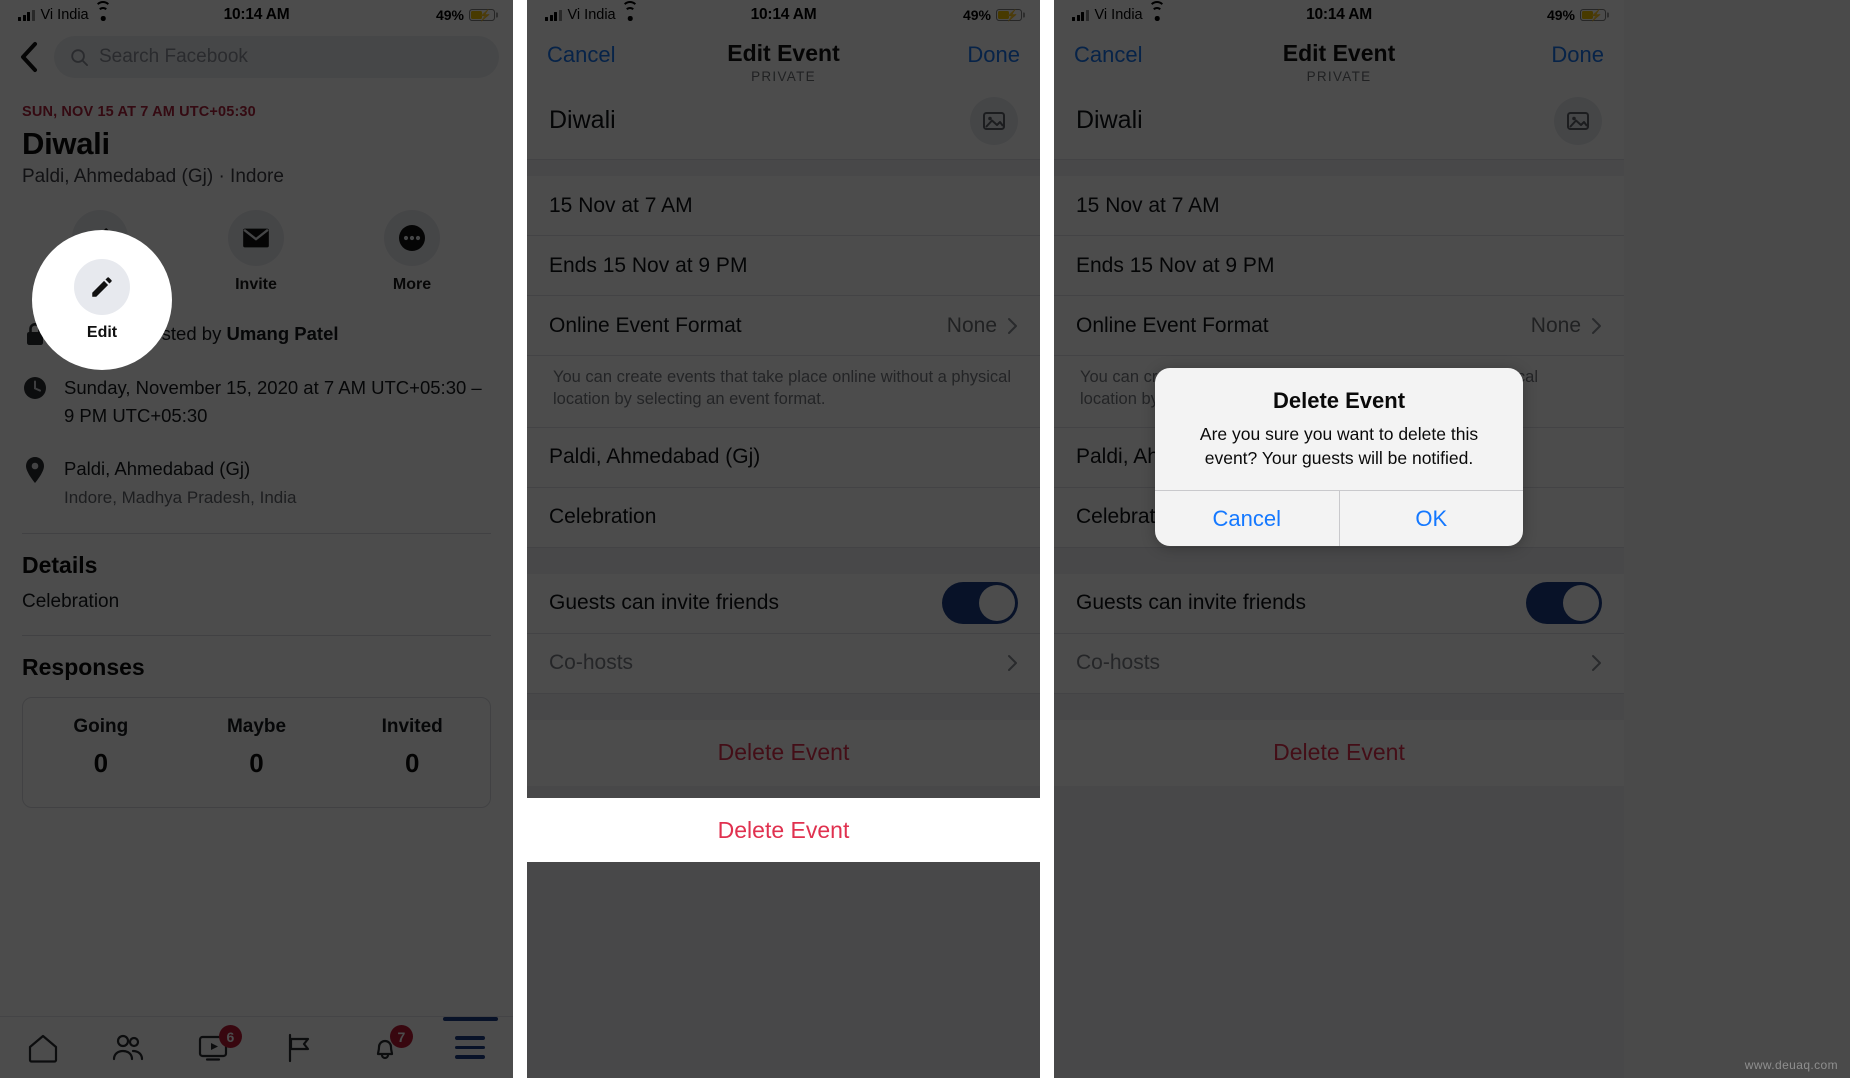  What do you see at coordinates (35, 469) in the screenshot?
I see `location-pin-icon` at bounding box center [35, 469].